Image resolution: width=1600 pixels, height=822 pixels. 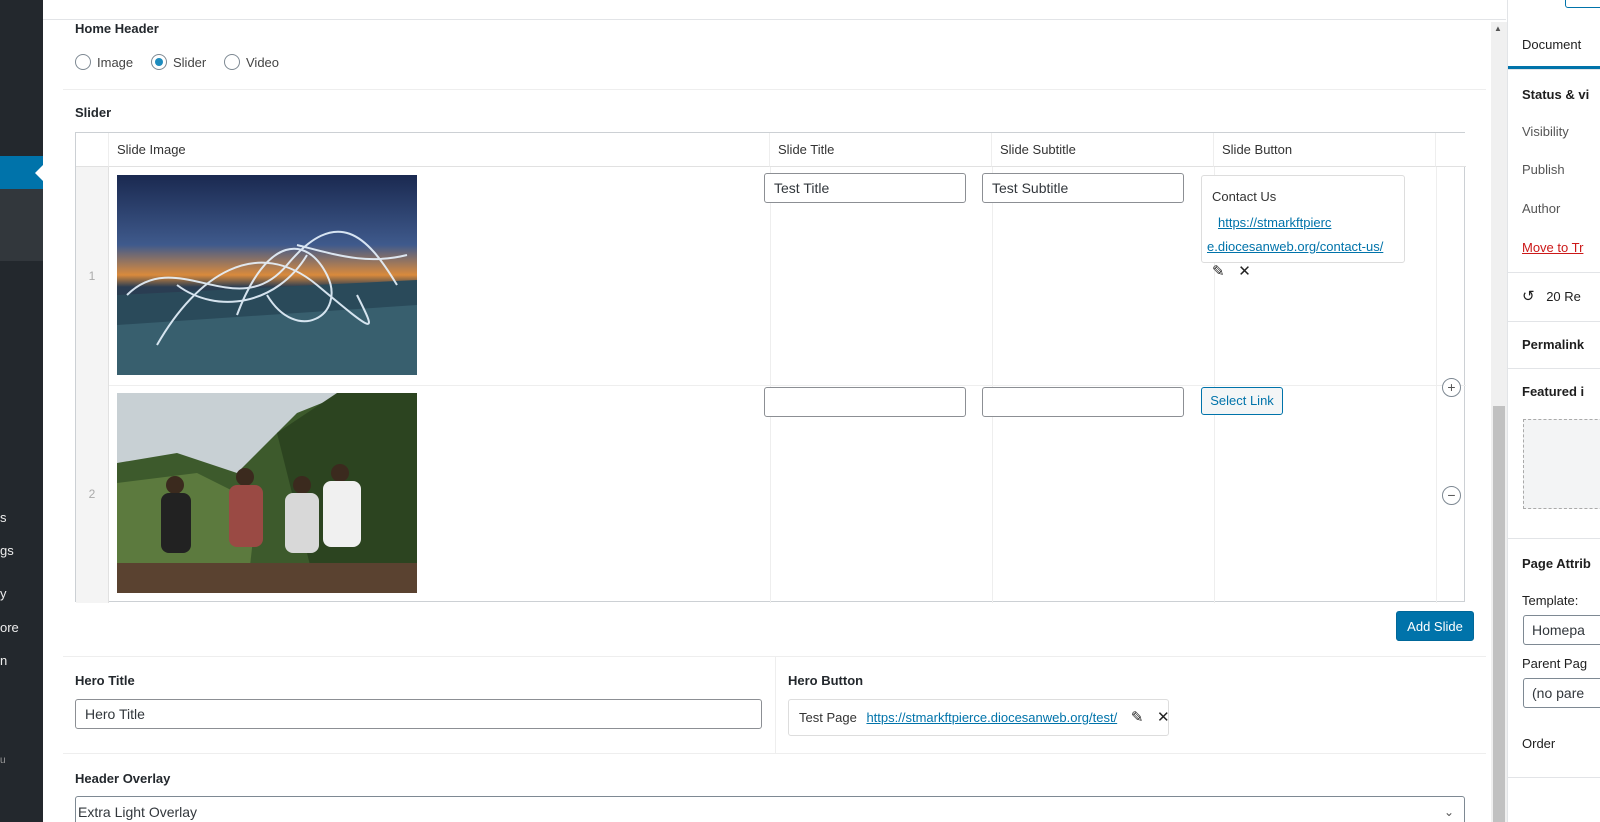 I want to click on link-url-cont: e.diocesanweb.org/contact-us/, so click(x=1300, y=247).